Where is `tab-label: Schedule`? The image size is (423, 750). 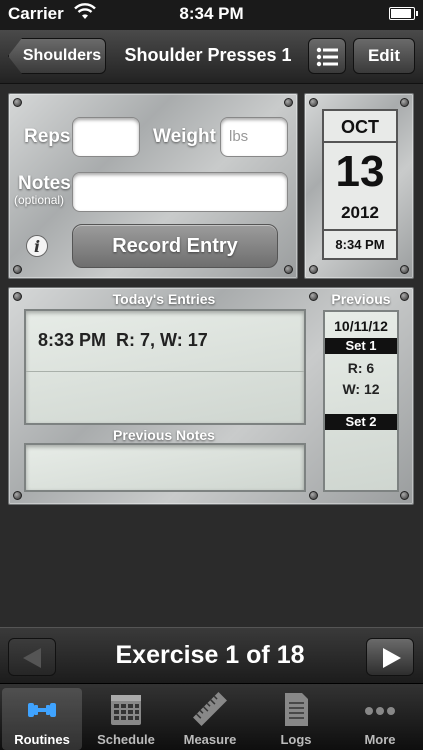 tab-label: Schedule is located at coordinates (126, 739).